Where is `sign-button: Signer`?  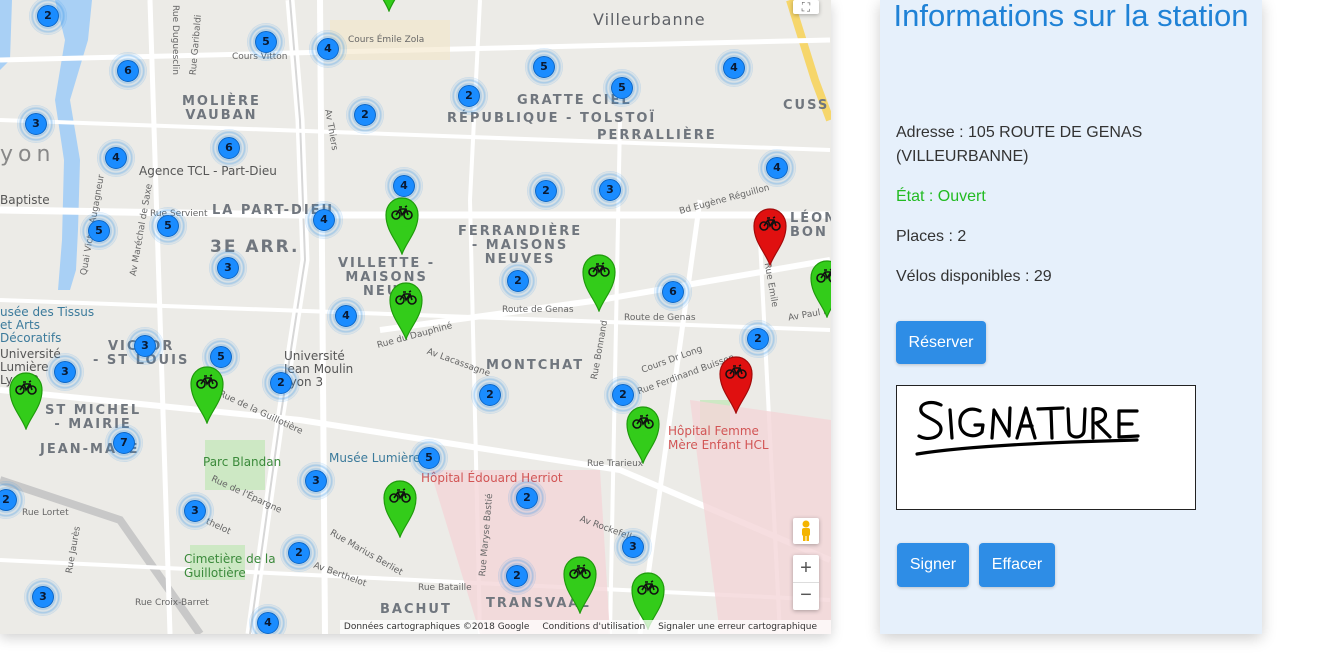
sign-button: Signer is located at coordinates (933, 565).